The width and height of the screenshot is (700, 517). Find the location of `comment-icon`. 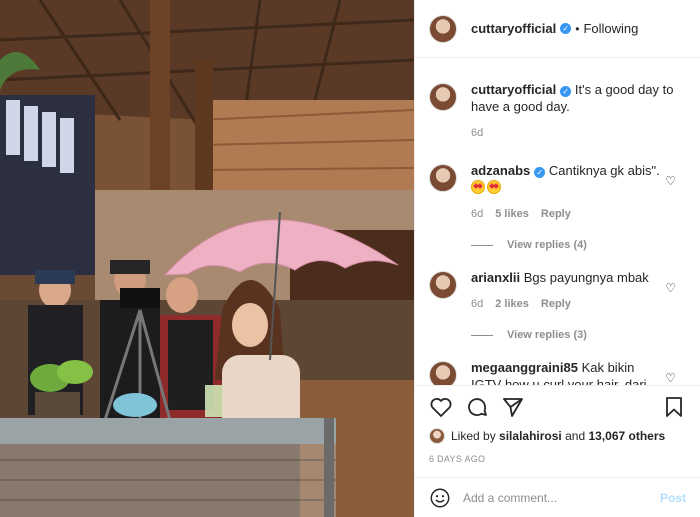

comment-icon is located at coordinates (477, 407).